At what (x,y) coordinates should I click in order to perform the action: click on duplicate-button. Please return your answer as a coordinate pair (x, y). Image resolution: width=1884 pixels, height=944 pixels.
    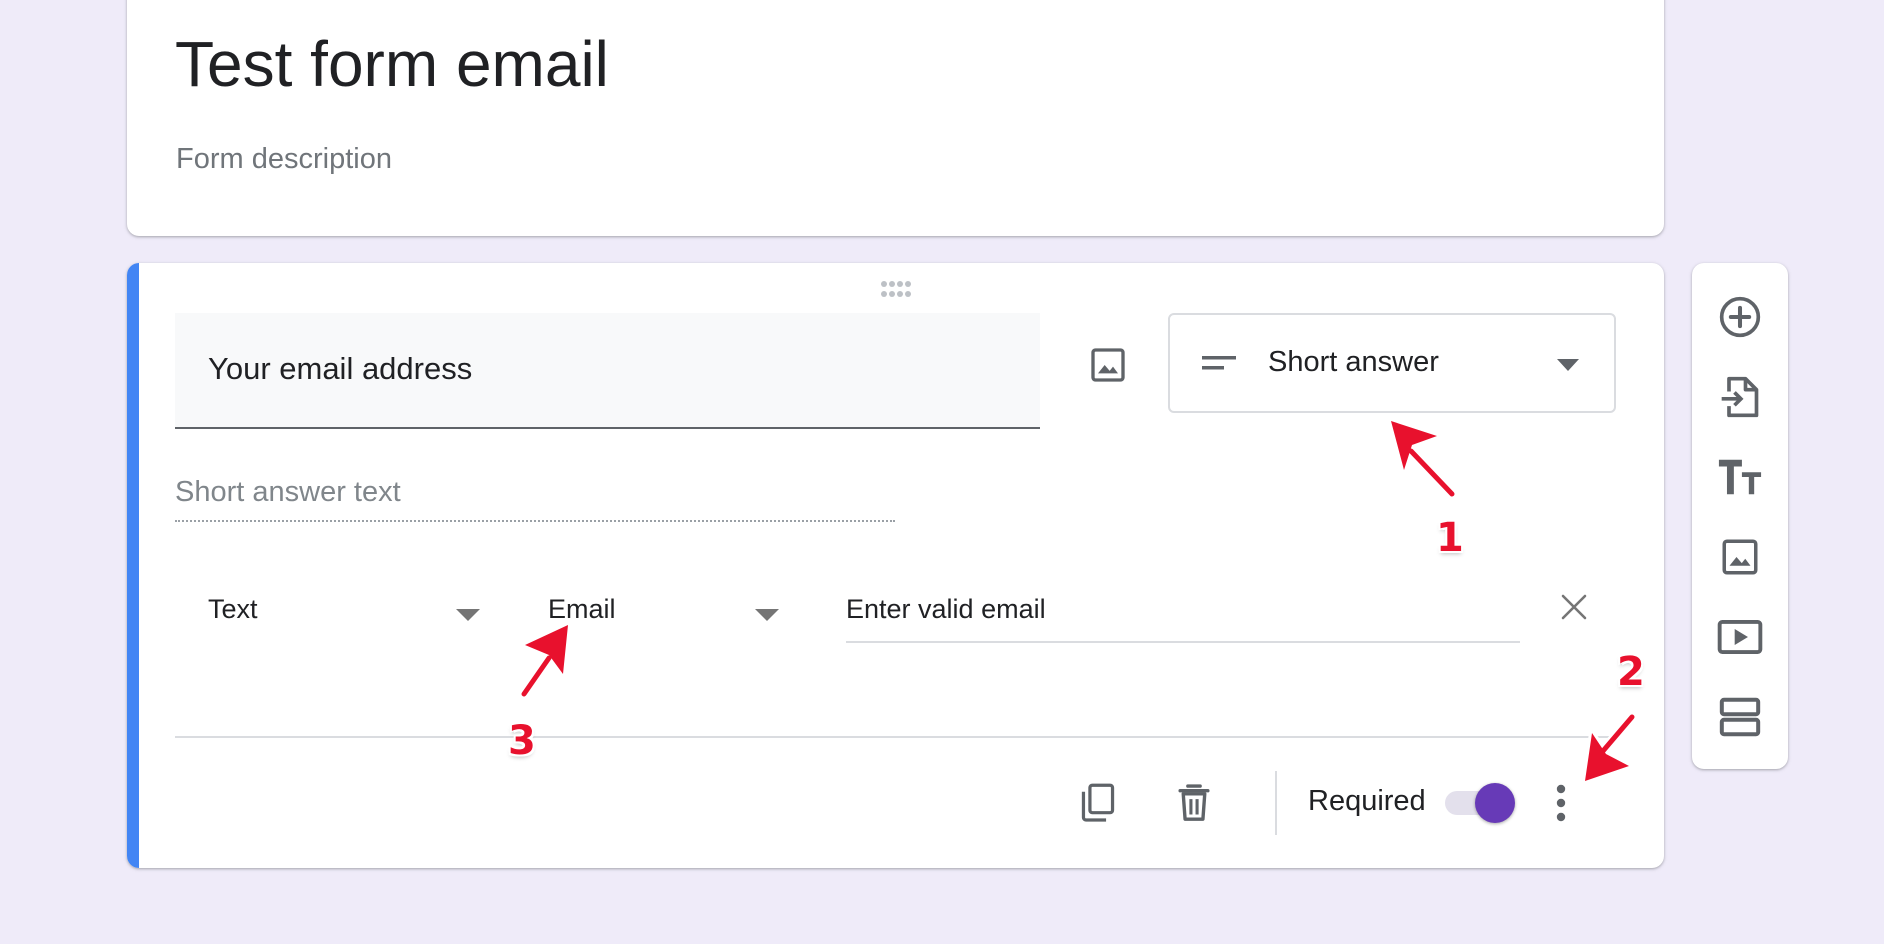
    Looking at the image, I should click on (1098, 803).